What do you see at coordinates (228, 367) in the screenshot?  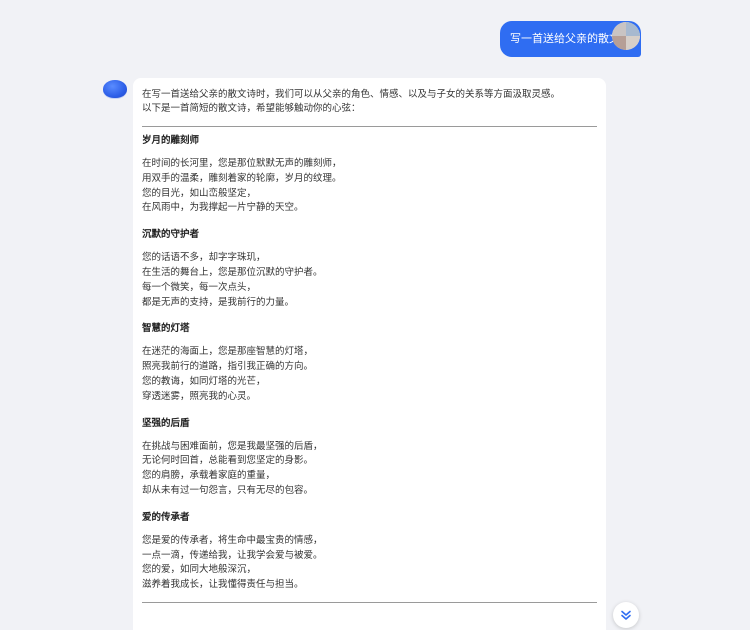 I see `verse-line: 照亮我前行的道路，指引我正确的方向。` at bounding box center [228, 367].